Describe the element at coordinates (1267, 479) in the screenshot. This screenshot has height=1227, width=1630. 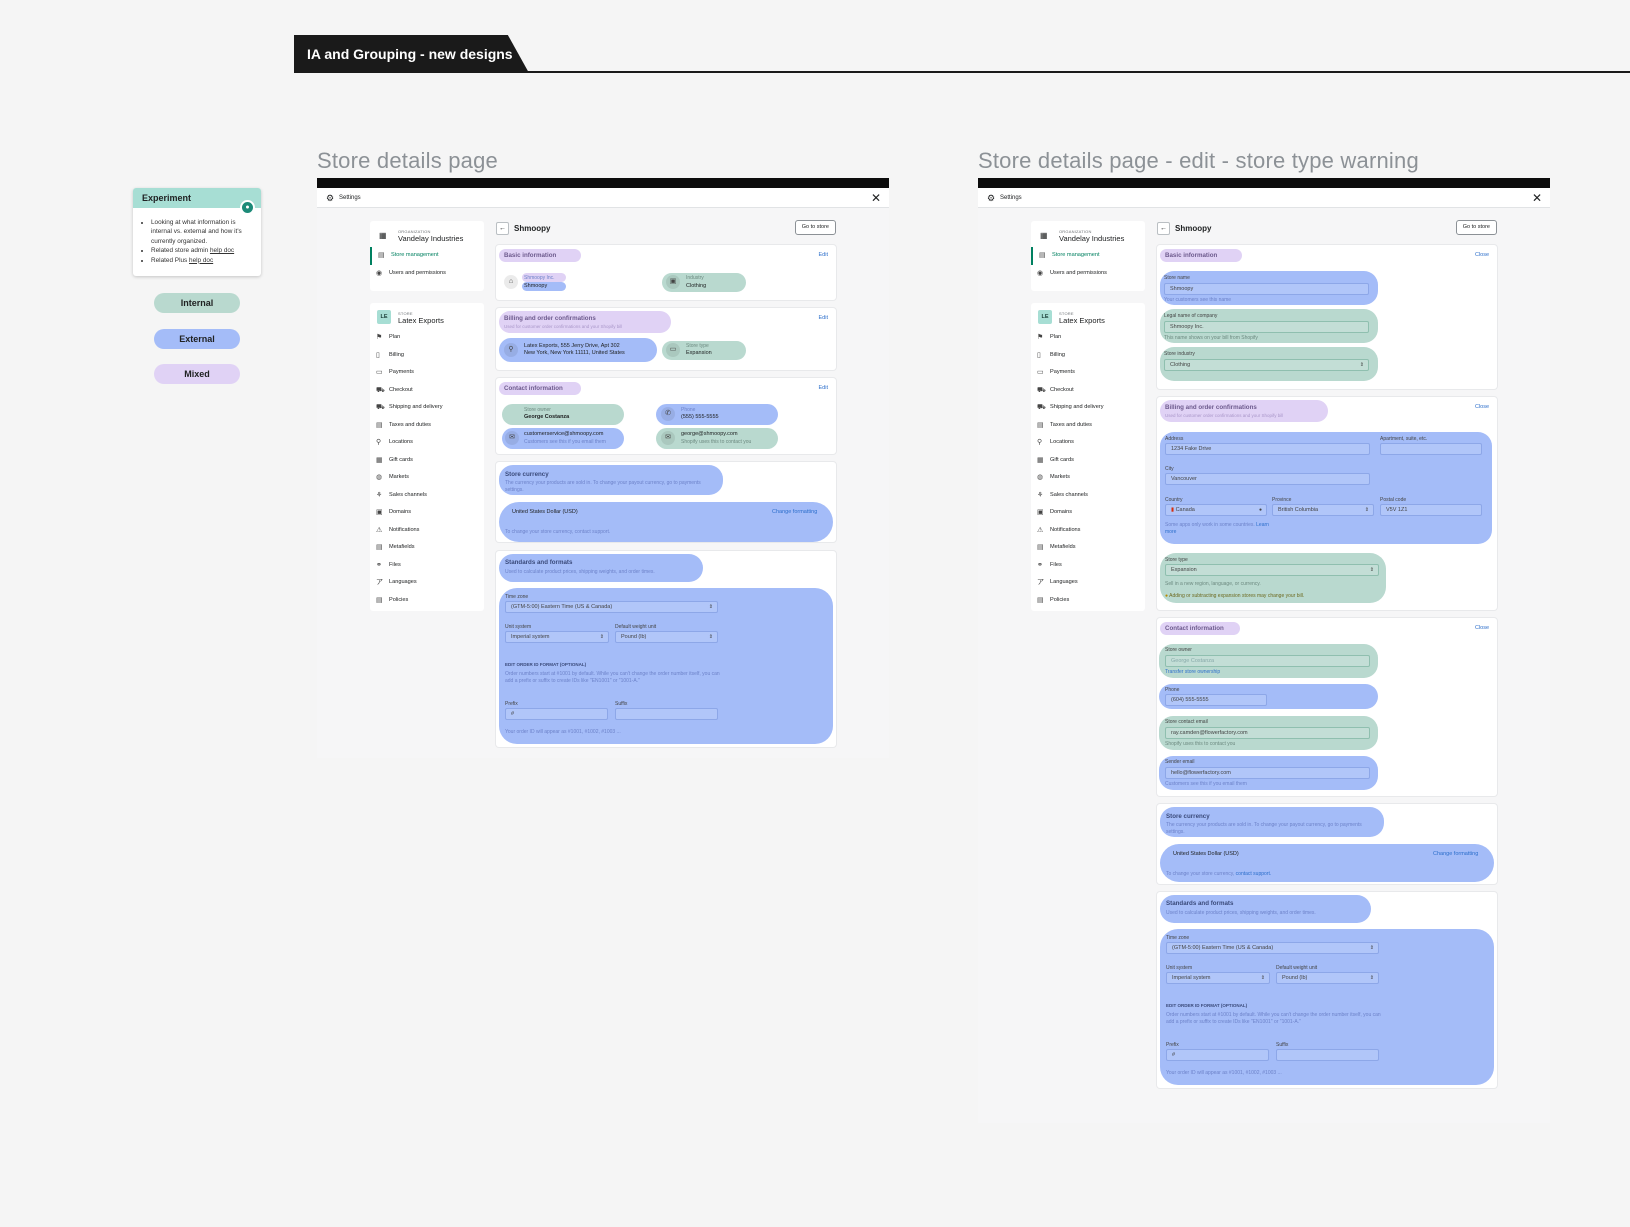
I see `city-input: Vancouver` at that location.